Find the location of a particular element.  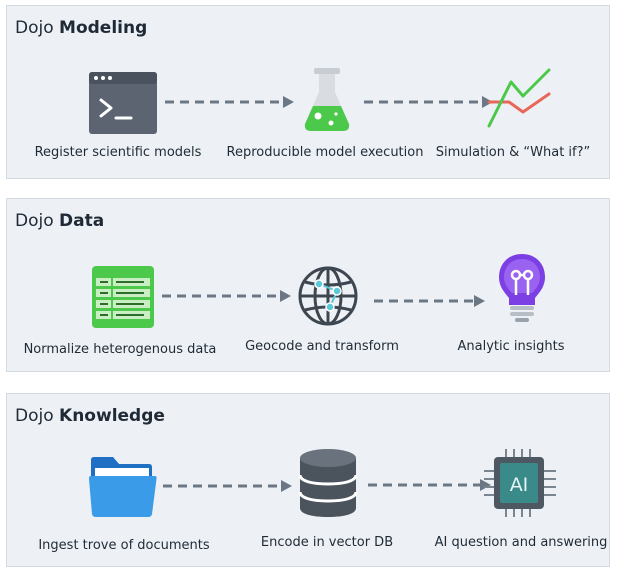

database-icon is located at coordinates (328, 483).